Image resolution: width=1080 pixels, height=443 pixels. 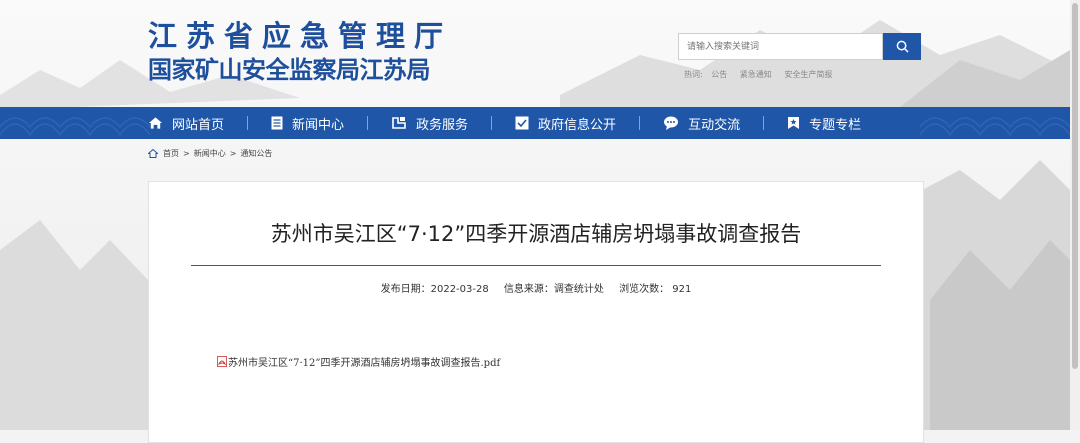 I want to click on nav-services-label: 政务服务, so click(x=442, y=125).